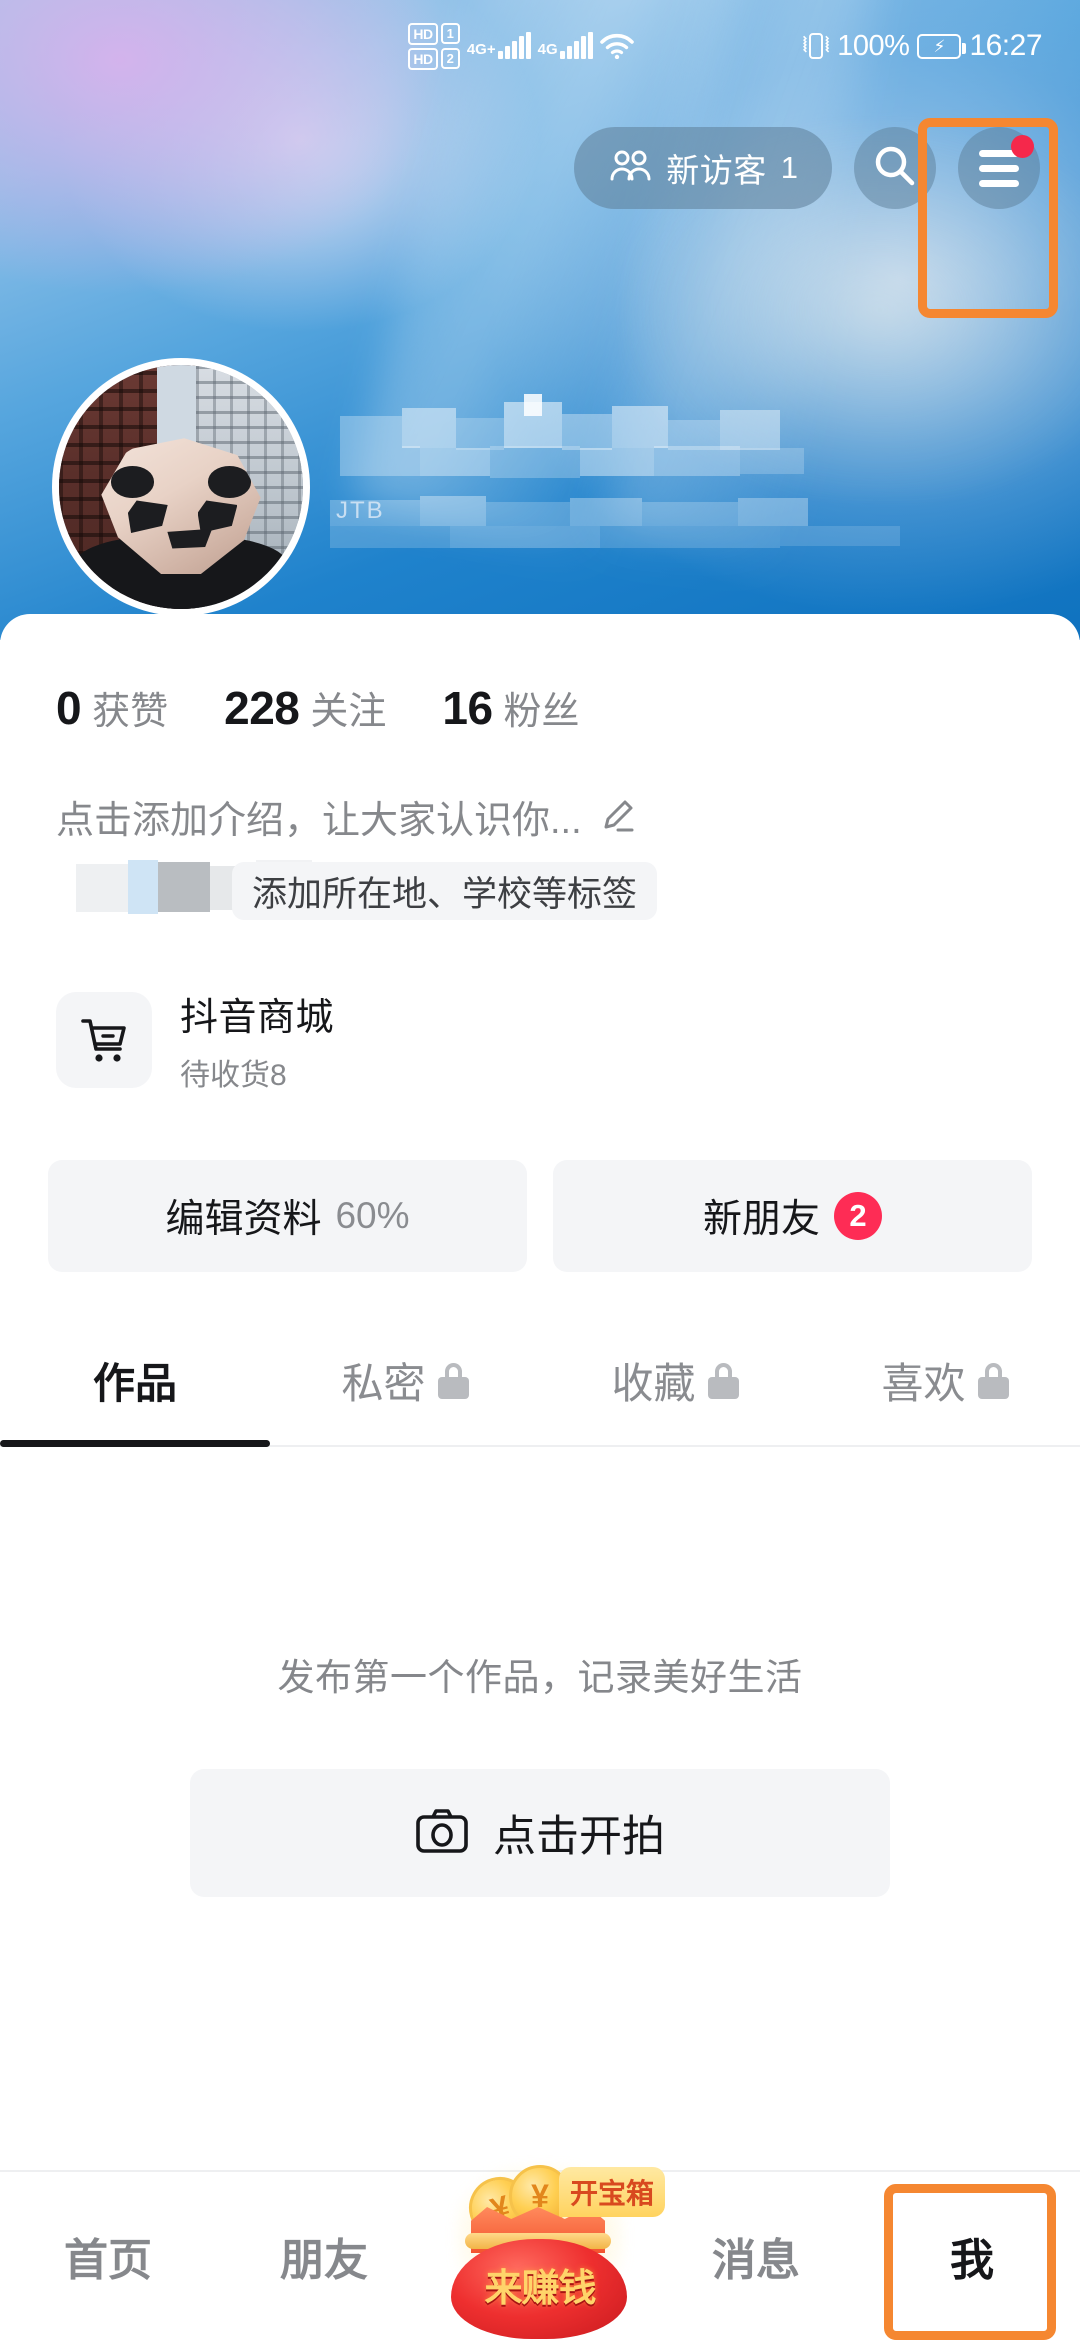 The height and width of the screenshot is (2341, 1080). Describe the element at coordinates (1006, 45) in the screenshot. I see `status-bar-clock: 16:27` at that location.